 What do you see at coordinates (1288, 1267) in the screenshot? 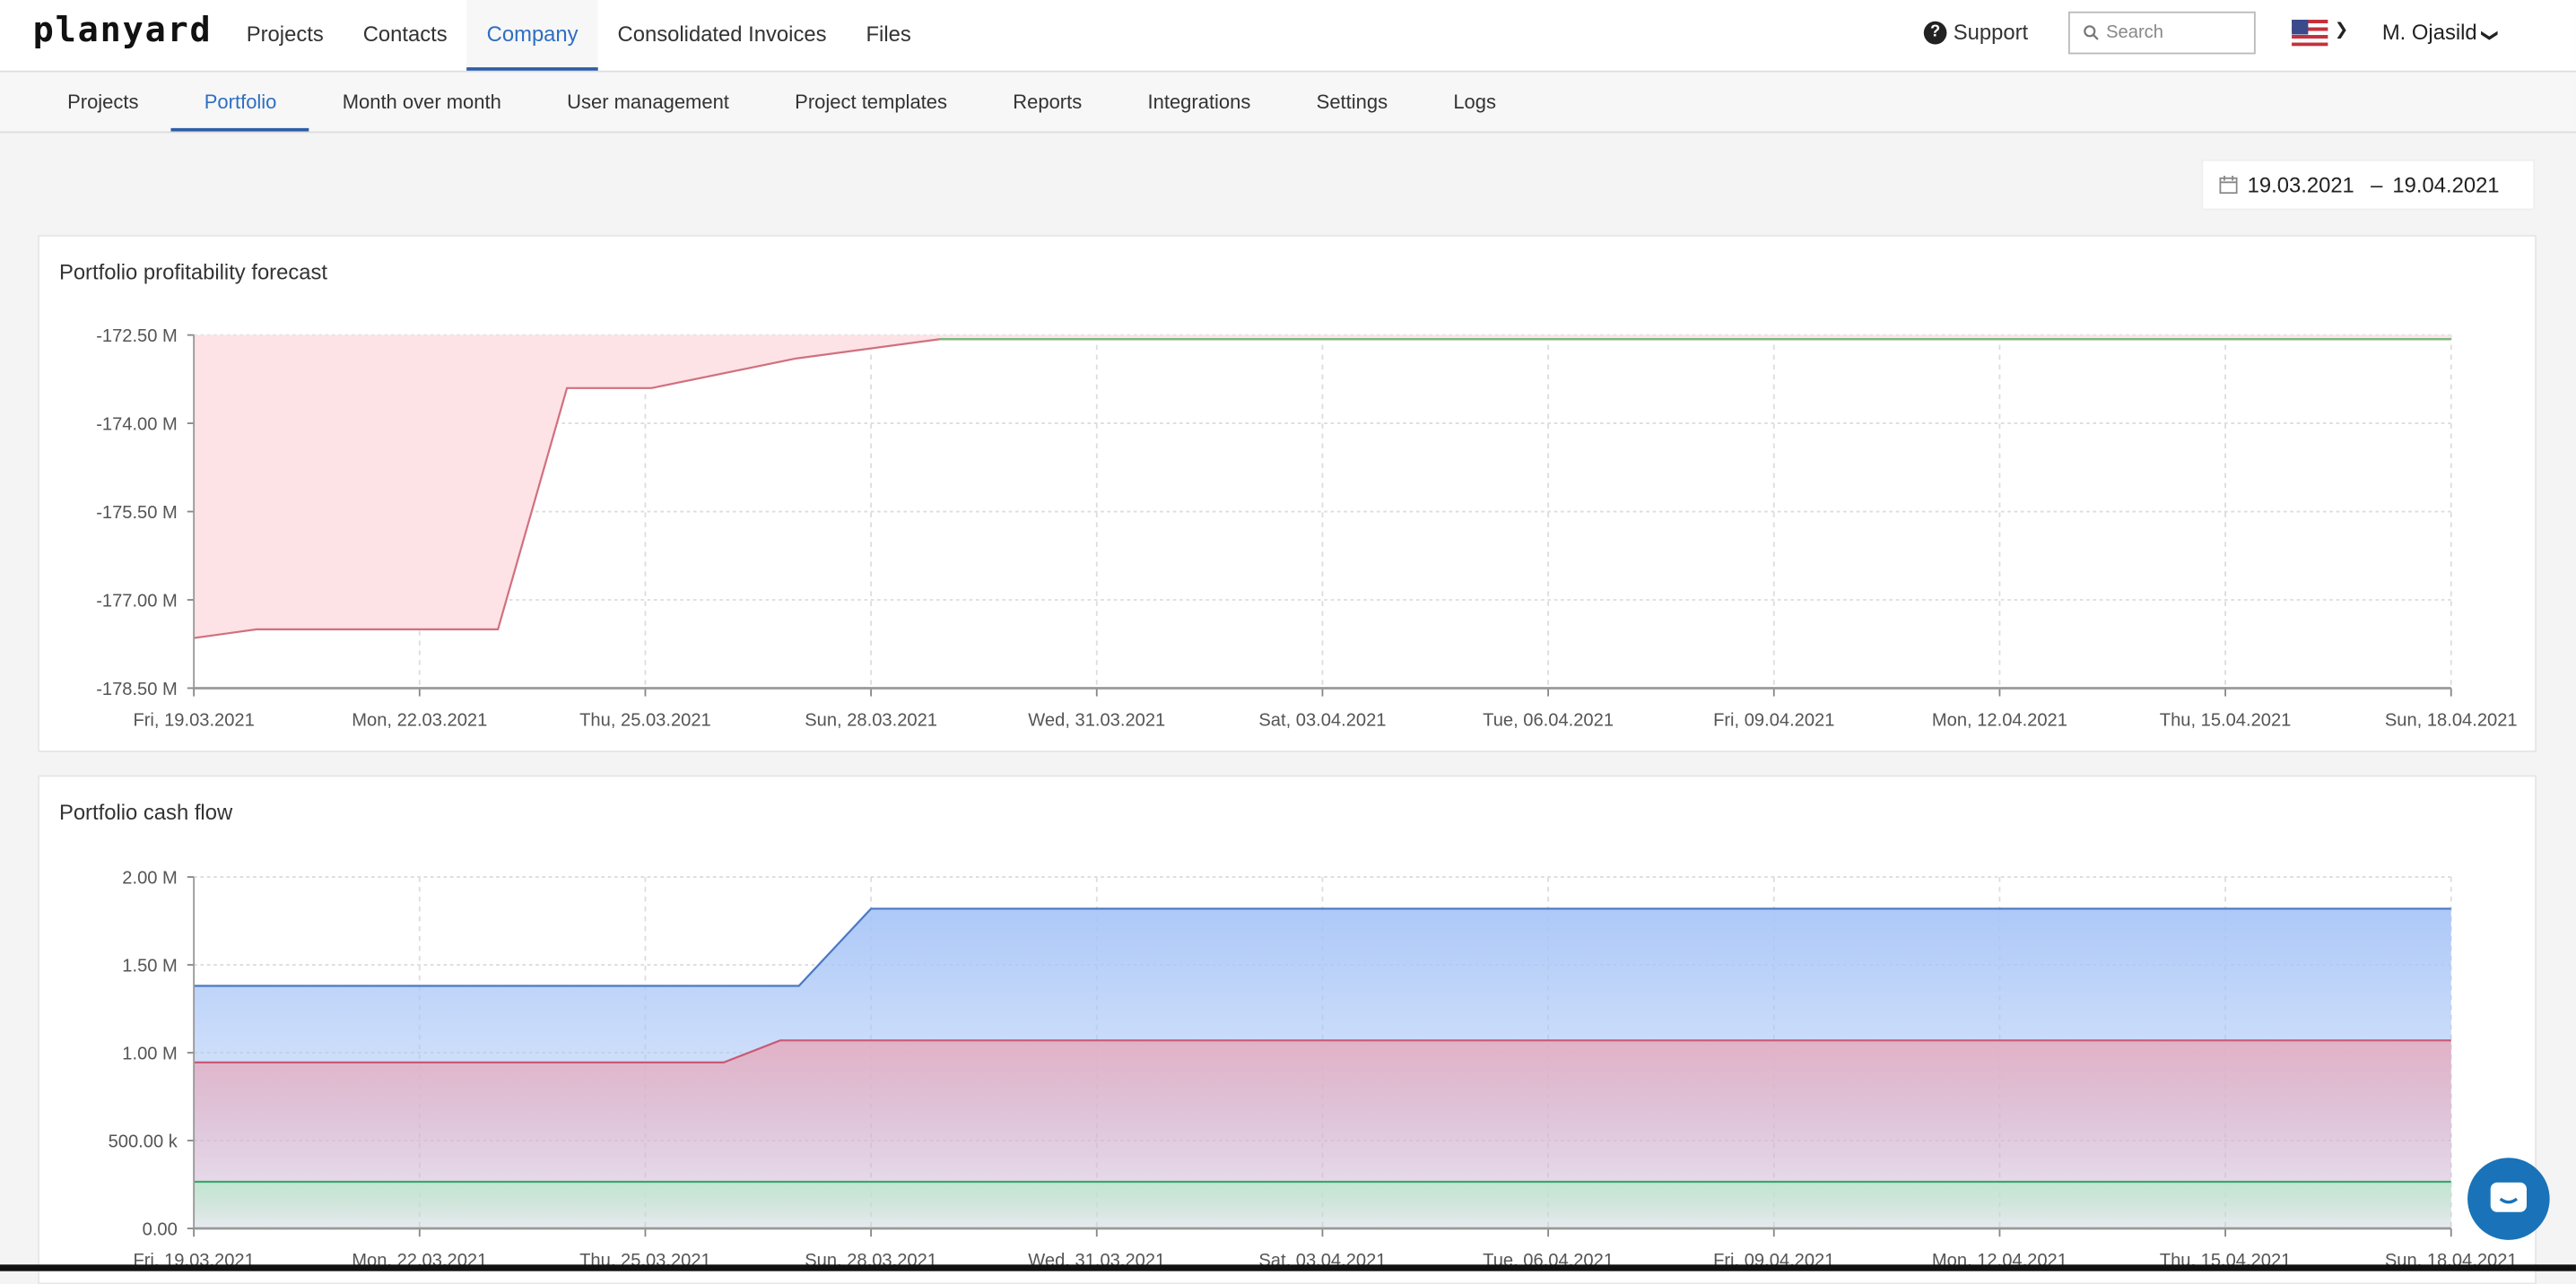
I see `screen-edge` at bounding box center [1288, 1267].